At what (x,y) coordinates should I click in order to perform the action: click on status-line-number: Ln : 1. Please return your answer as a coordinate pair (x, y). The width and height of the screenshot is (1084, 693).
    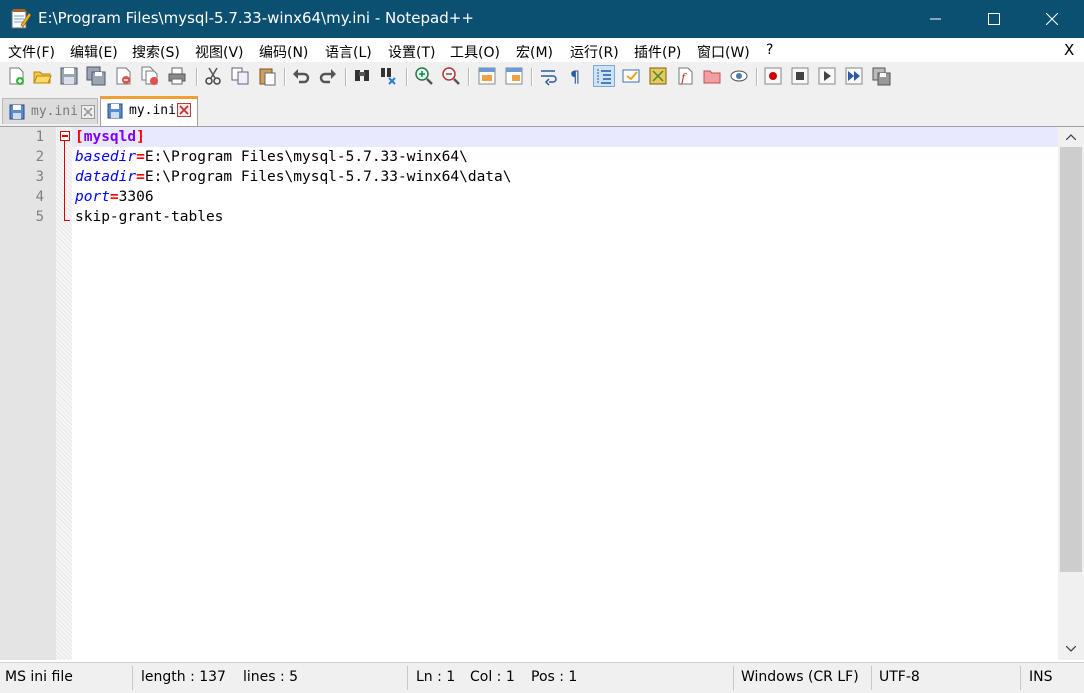
    Looking at the image, I should click on (436, 677).